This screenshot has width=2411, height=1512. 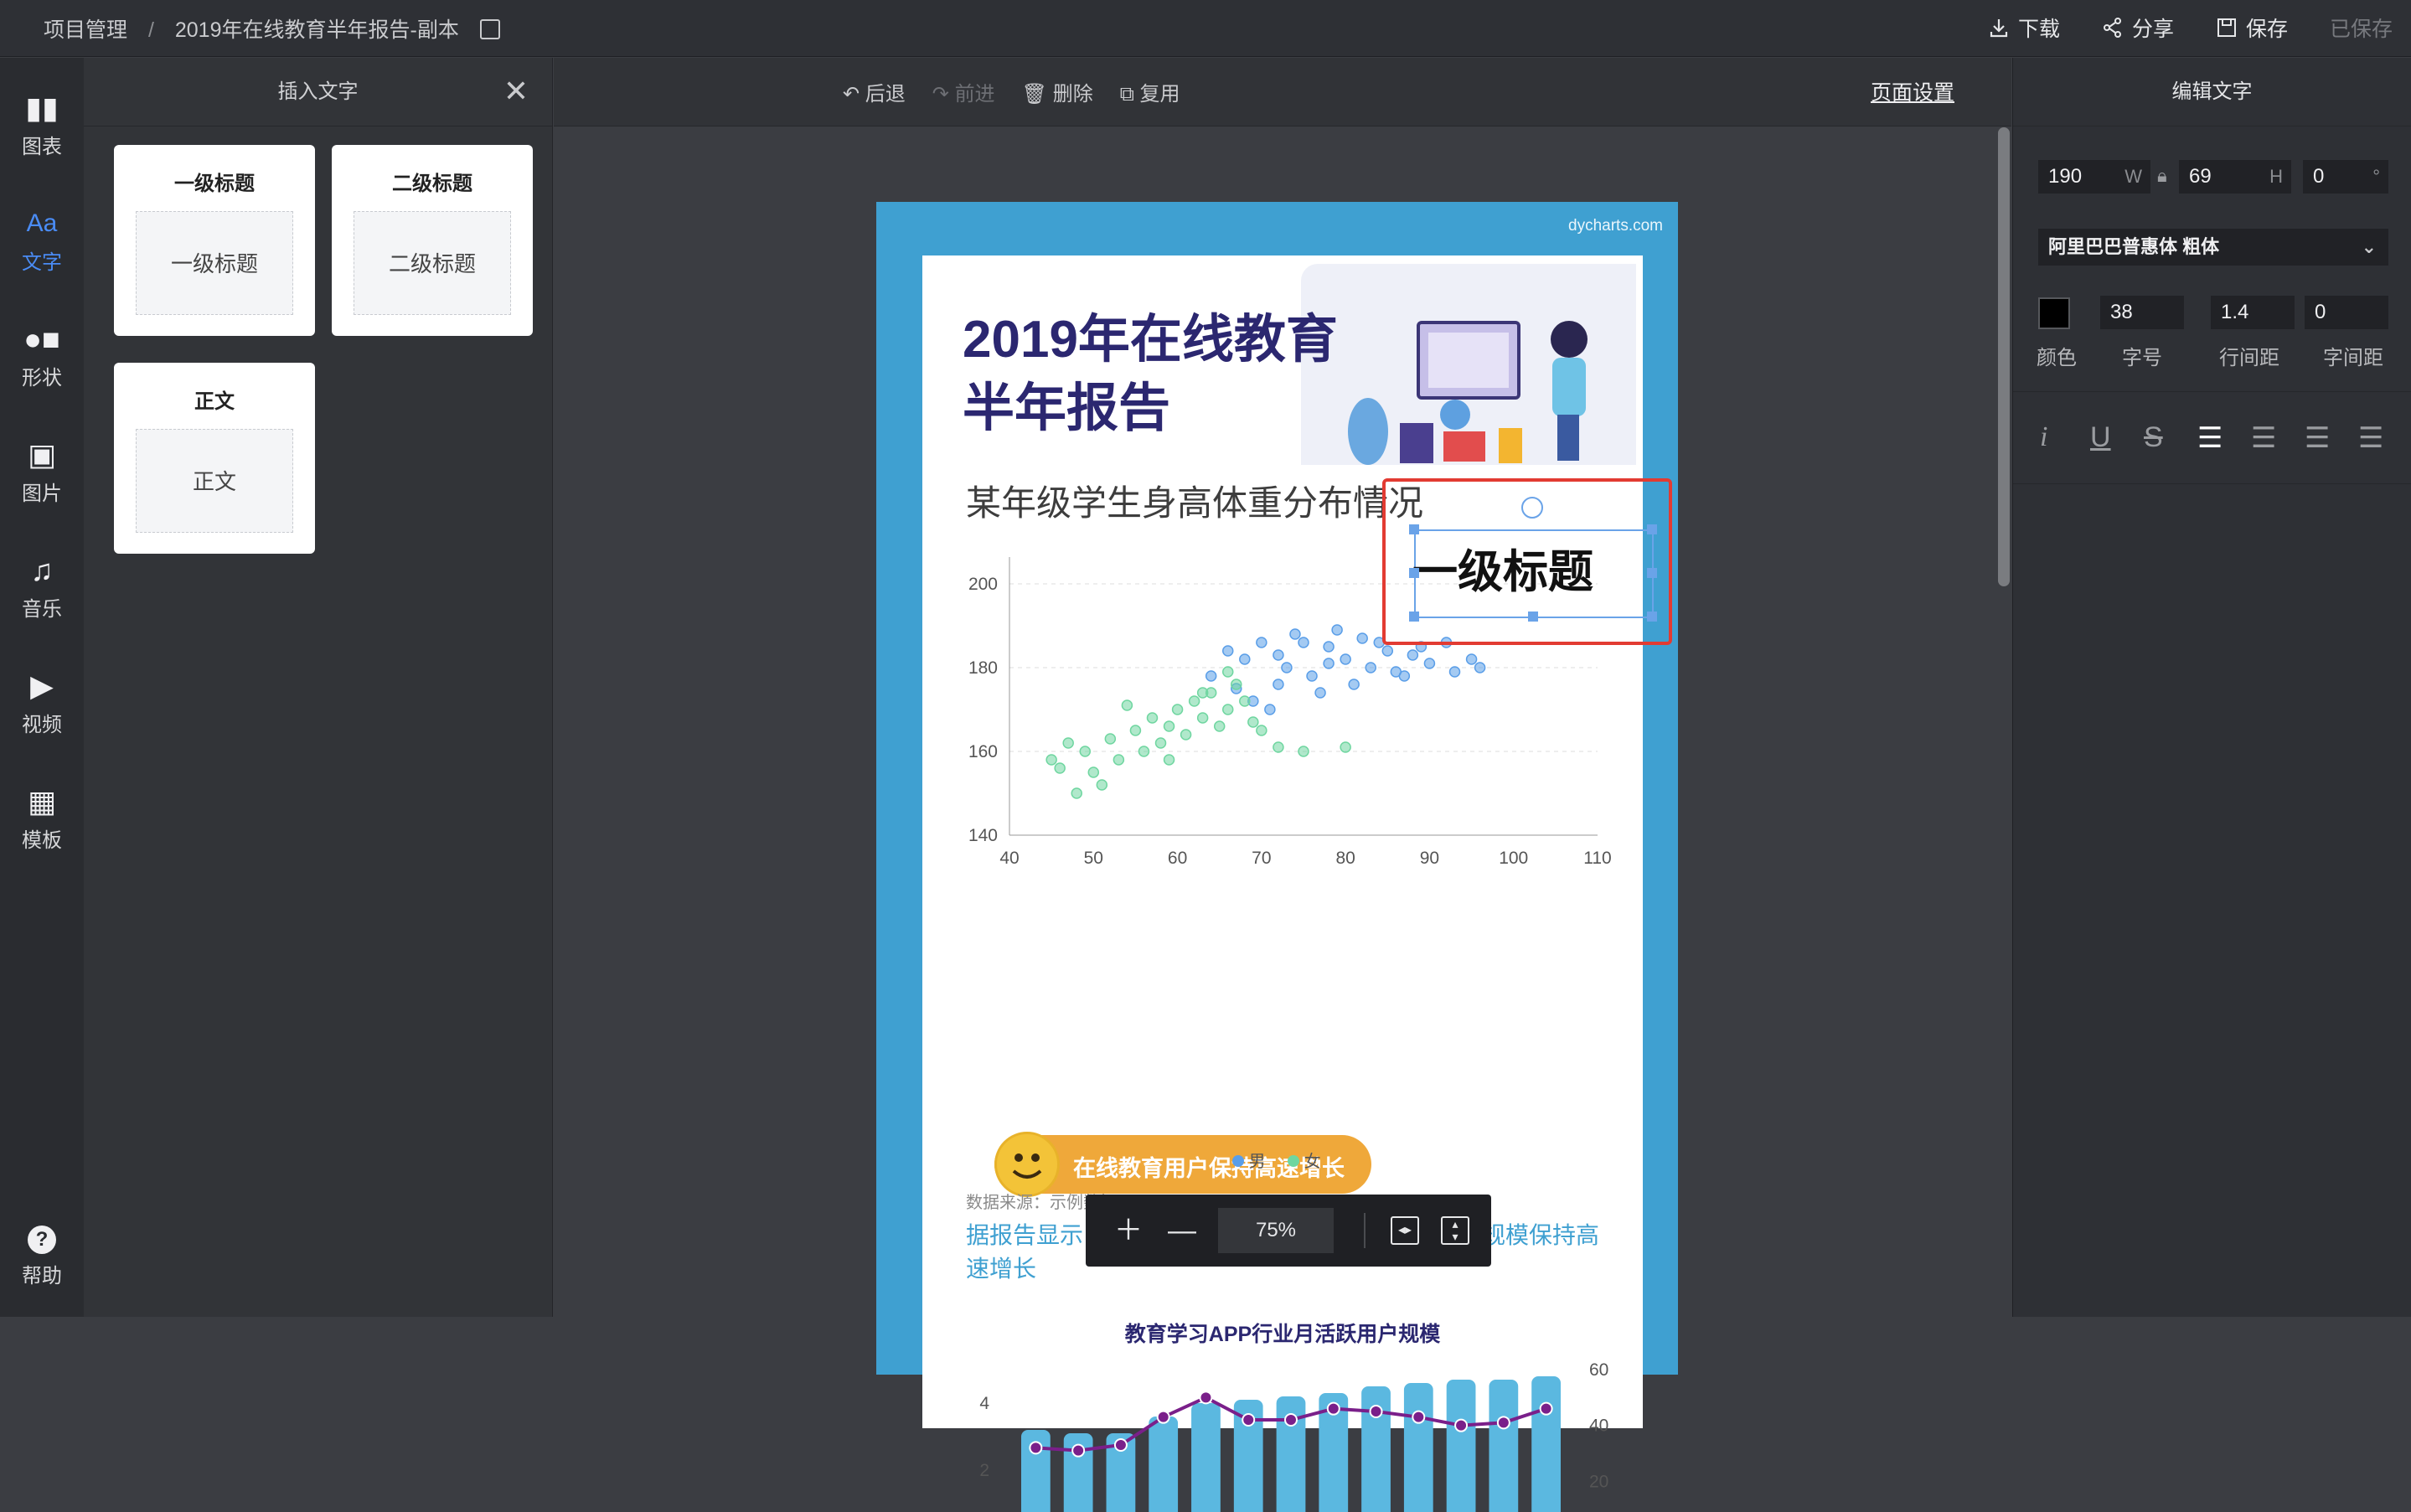 I want to click on font-size-value: 38, so click(x=2121, y=312).